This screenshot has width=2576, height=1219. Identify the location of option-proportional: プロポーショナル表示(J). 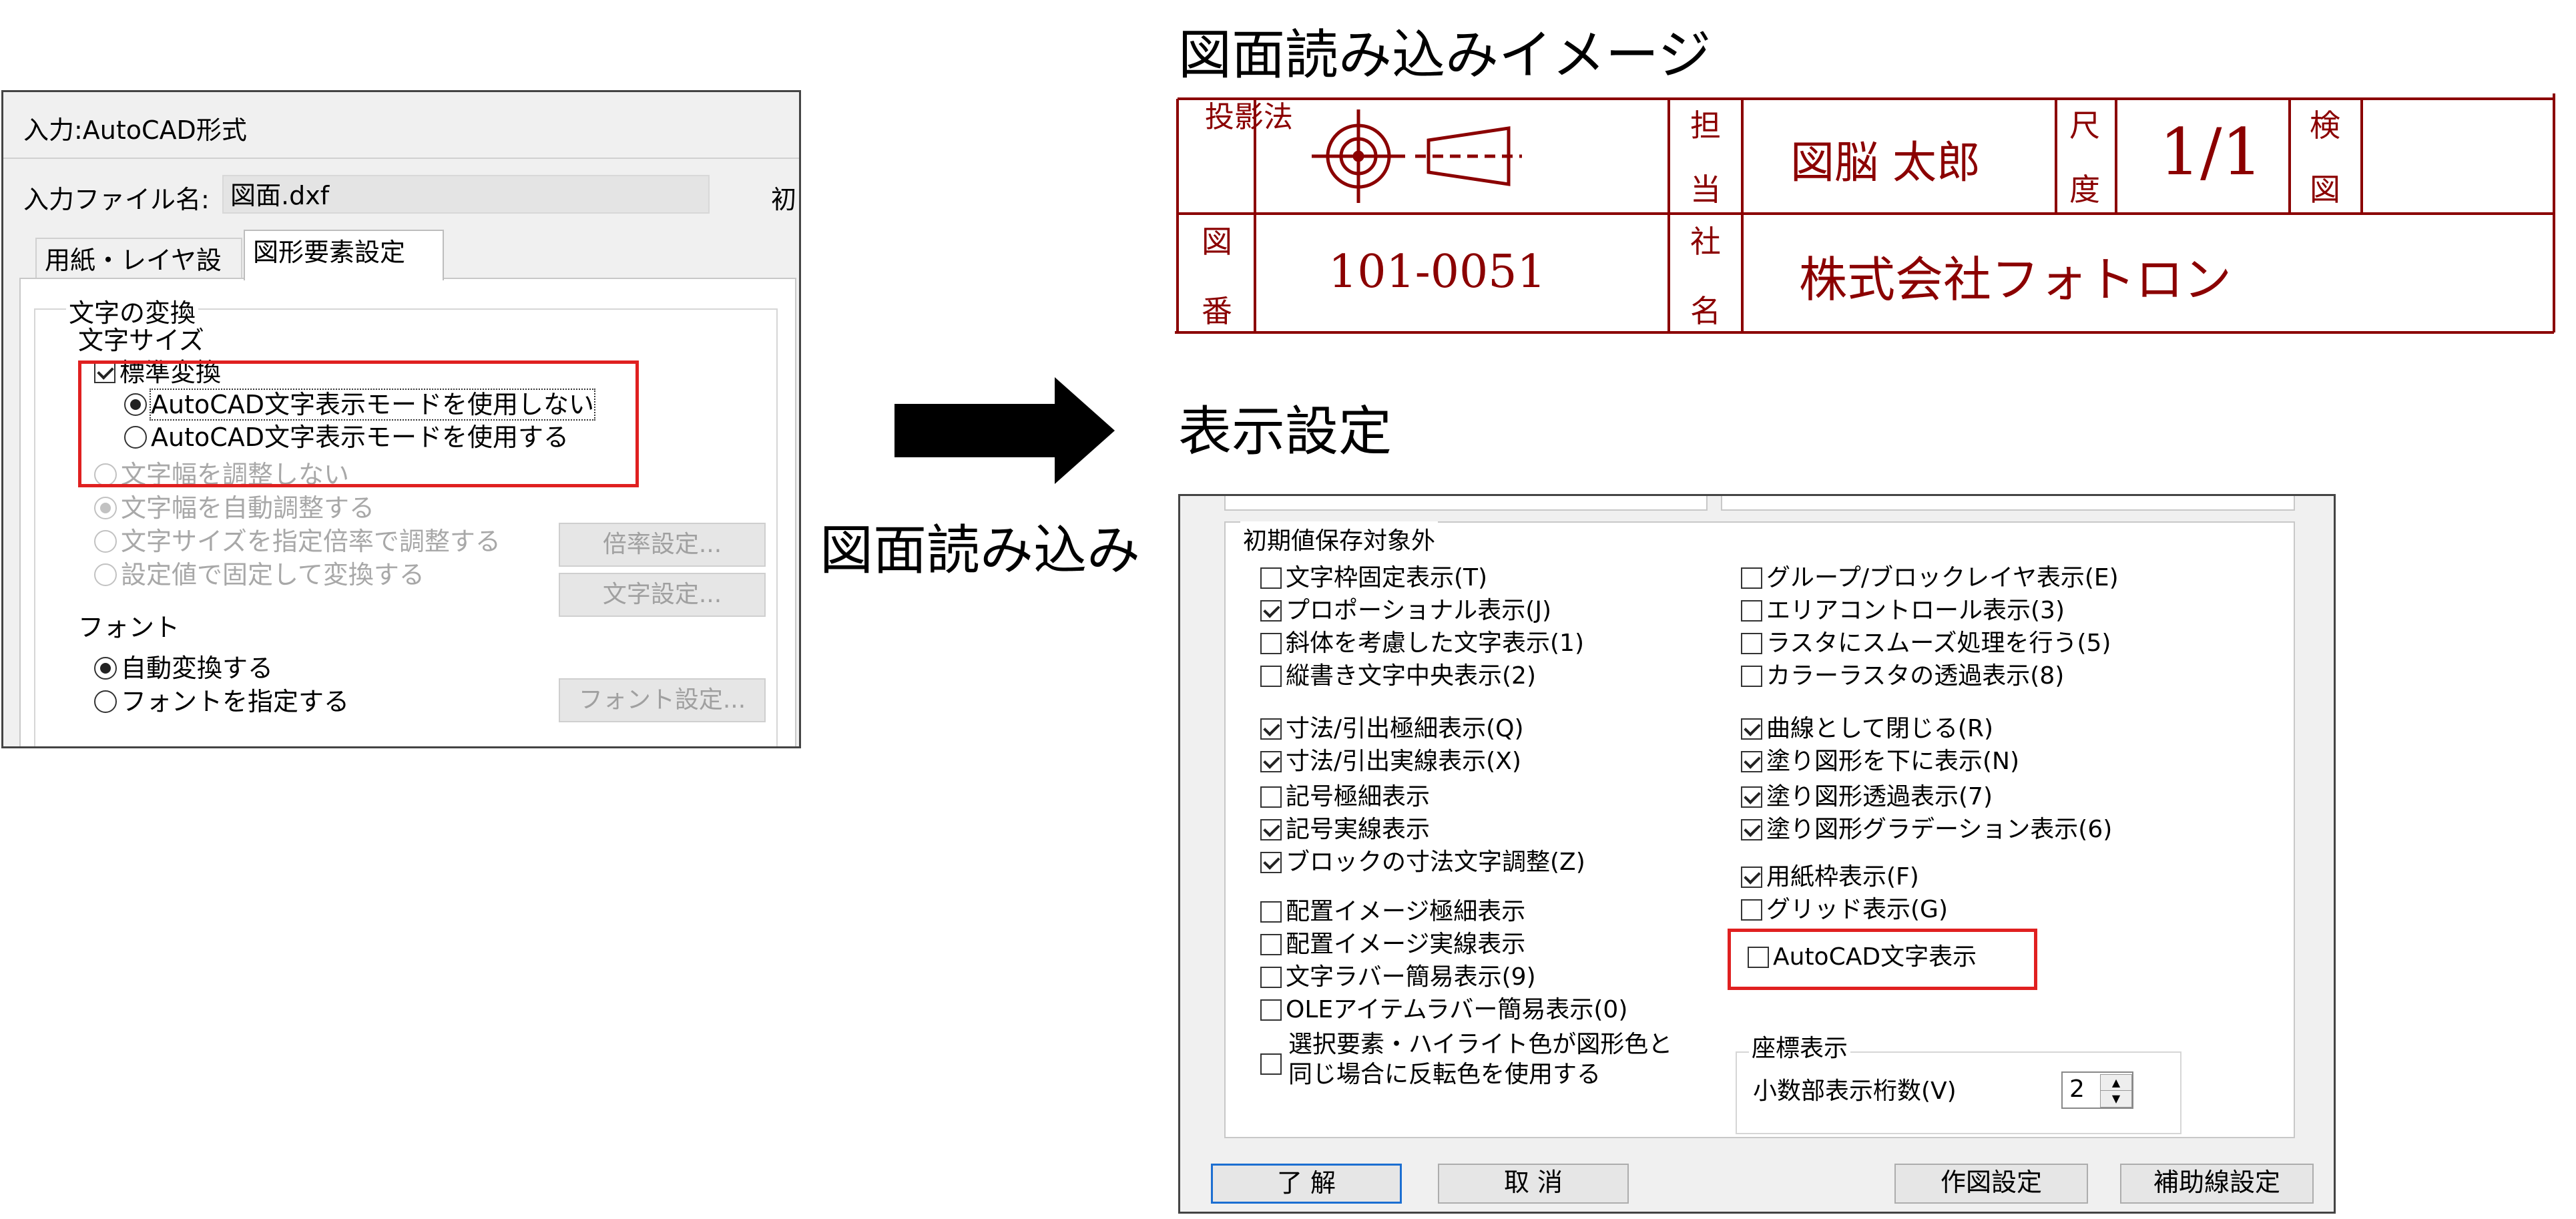
(1405, 610).